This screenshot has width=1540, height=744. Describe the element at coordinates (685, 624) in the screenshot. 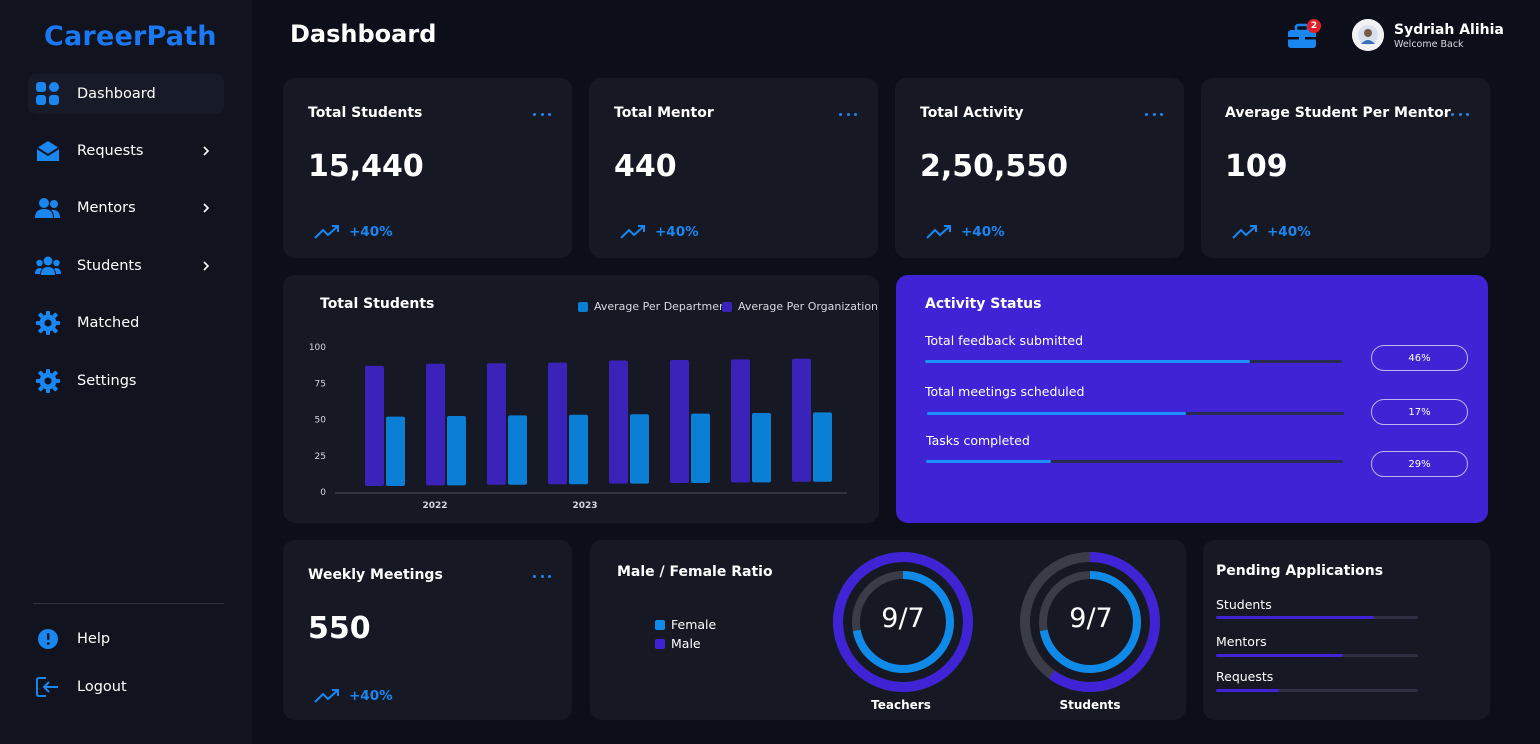

I see `legend-item: Female` at that location.